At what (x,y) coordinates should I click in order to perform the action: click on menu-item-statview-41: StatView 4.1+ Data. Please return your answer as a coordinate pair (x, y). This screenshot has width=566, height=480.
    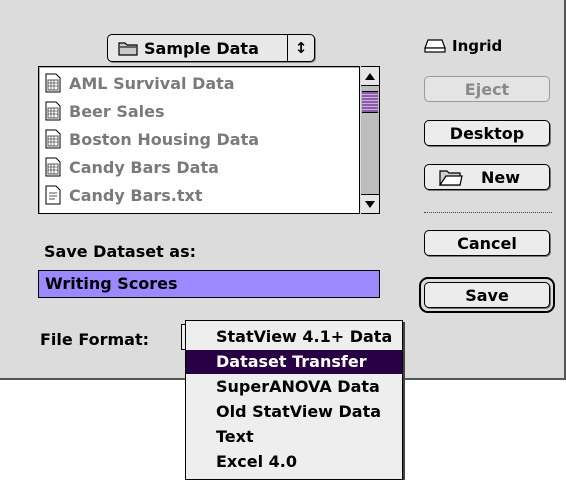
    Looking at the image, I should click on (294, 337).